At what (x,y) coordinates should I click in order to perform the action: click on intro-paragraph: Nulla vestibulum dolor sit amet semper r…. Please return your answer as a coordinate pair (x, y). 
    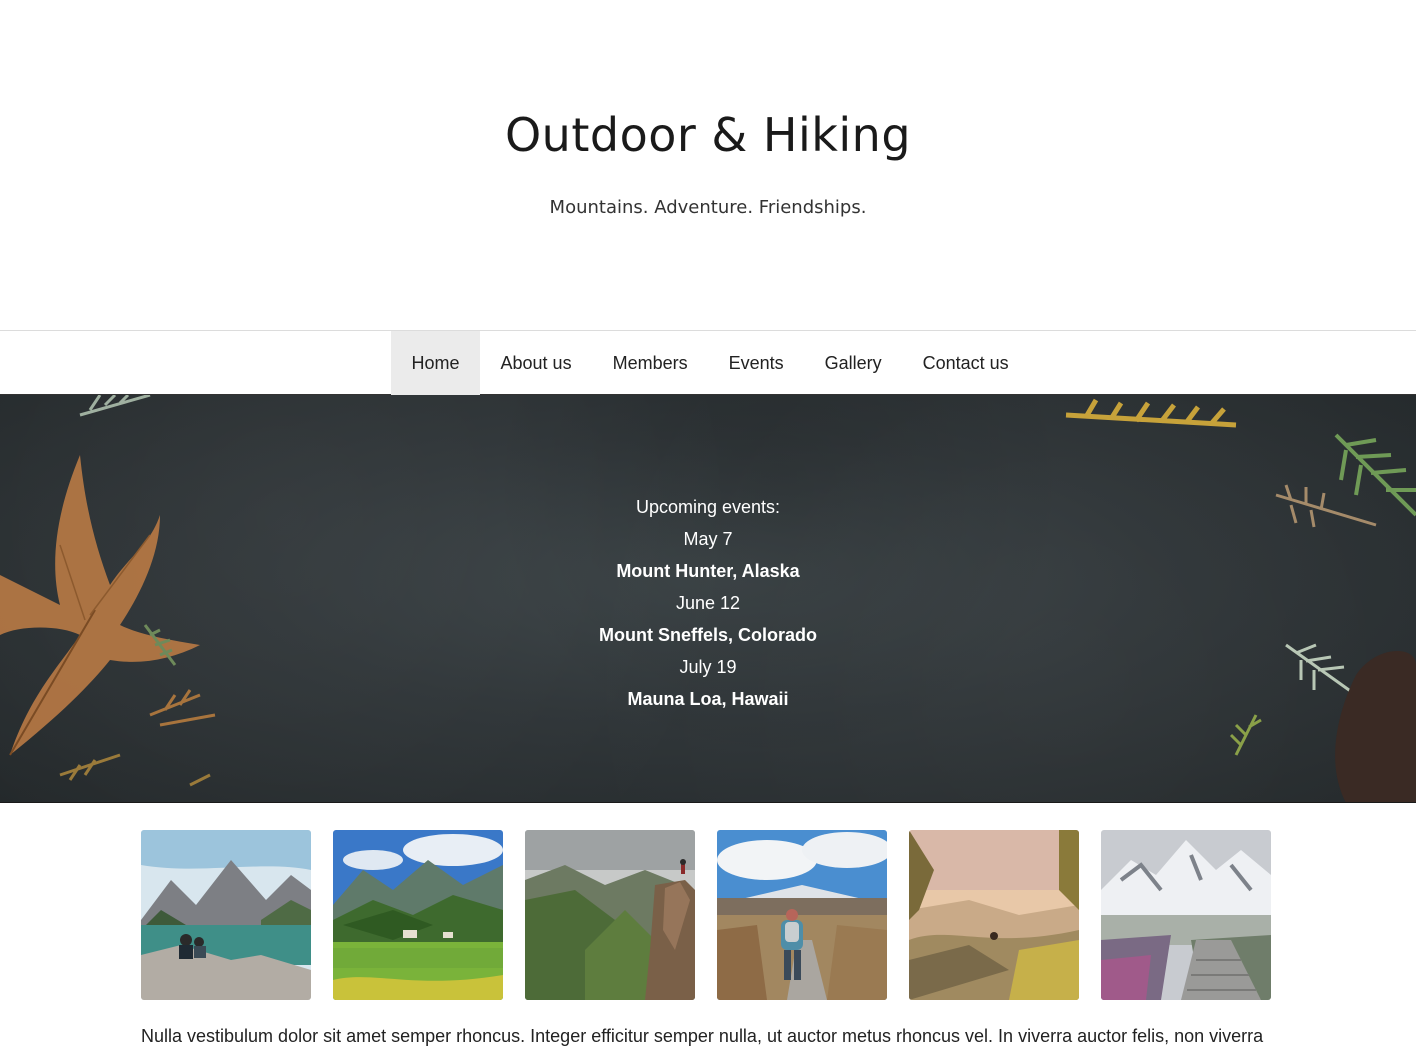
    Looking at the image, I should click on (702, 1036).